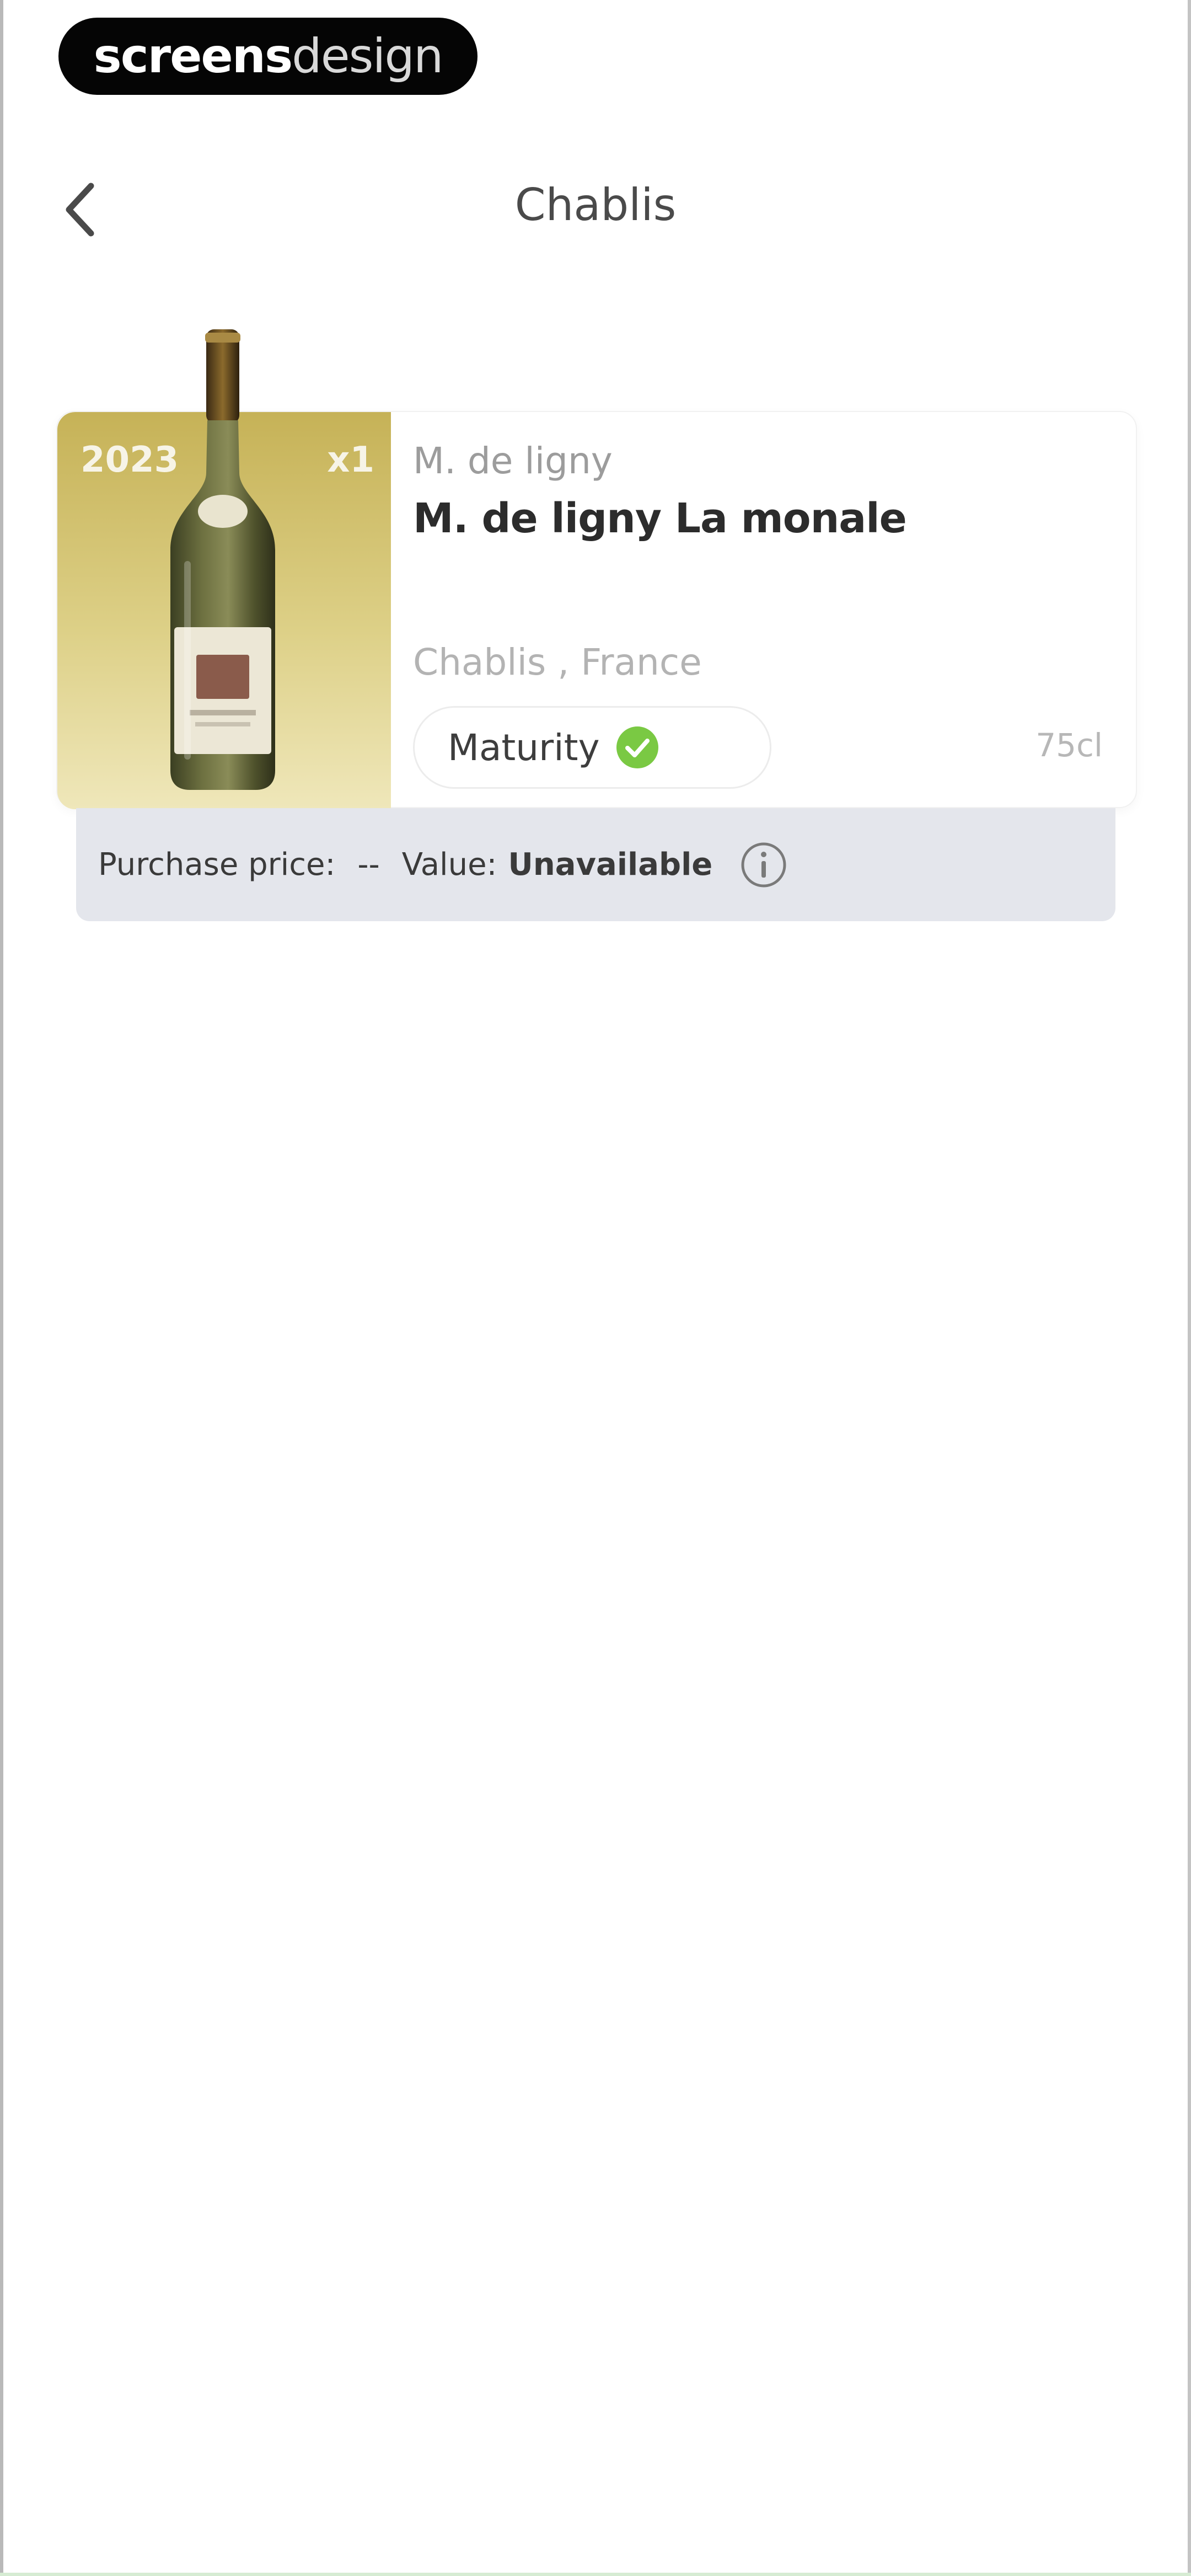 The height and width of the screenshot is (2576, 1191). Describe the element at coordinates (595, 2574) in the screenshot. I see `frame-edge-bottom` at that location.